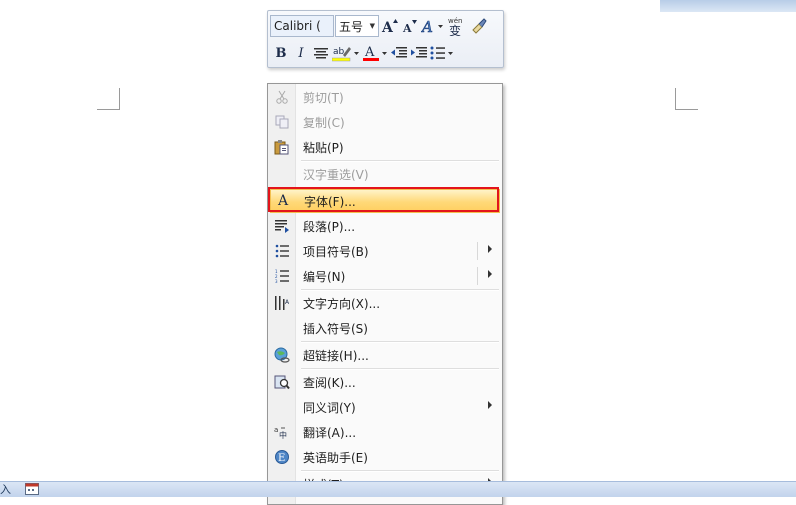 Image resolution: width=796 pixels, height=505 pixels. Describe the element at coordinates (276, 430) in the screenshot. I see `svg-text: a` at that location.